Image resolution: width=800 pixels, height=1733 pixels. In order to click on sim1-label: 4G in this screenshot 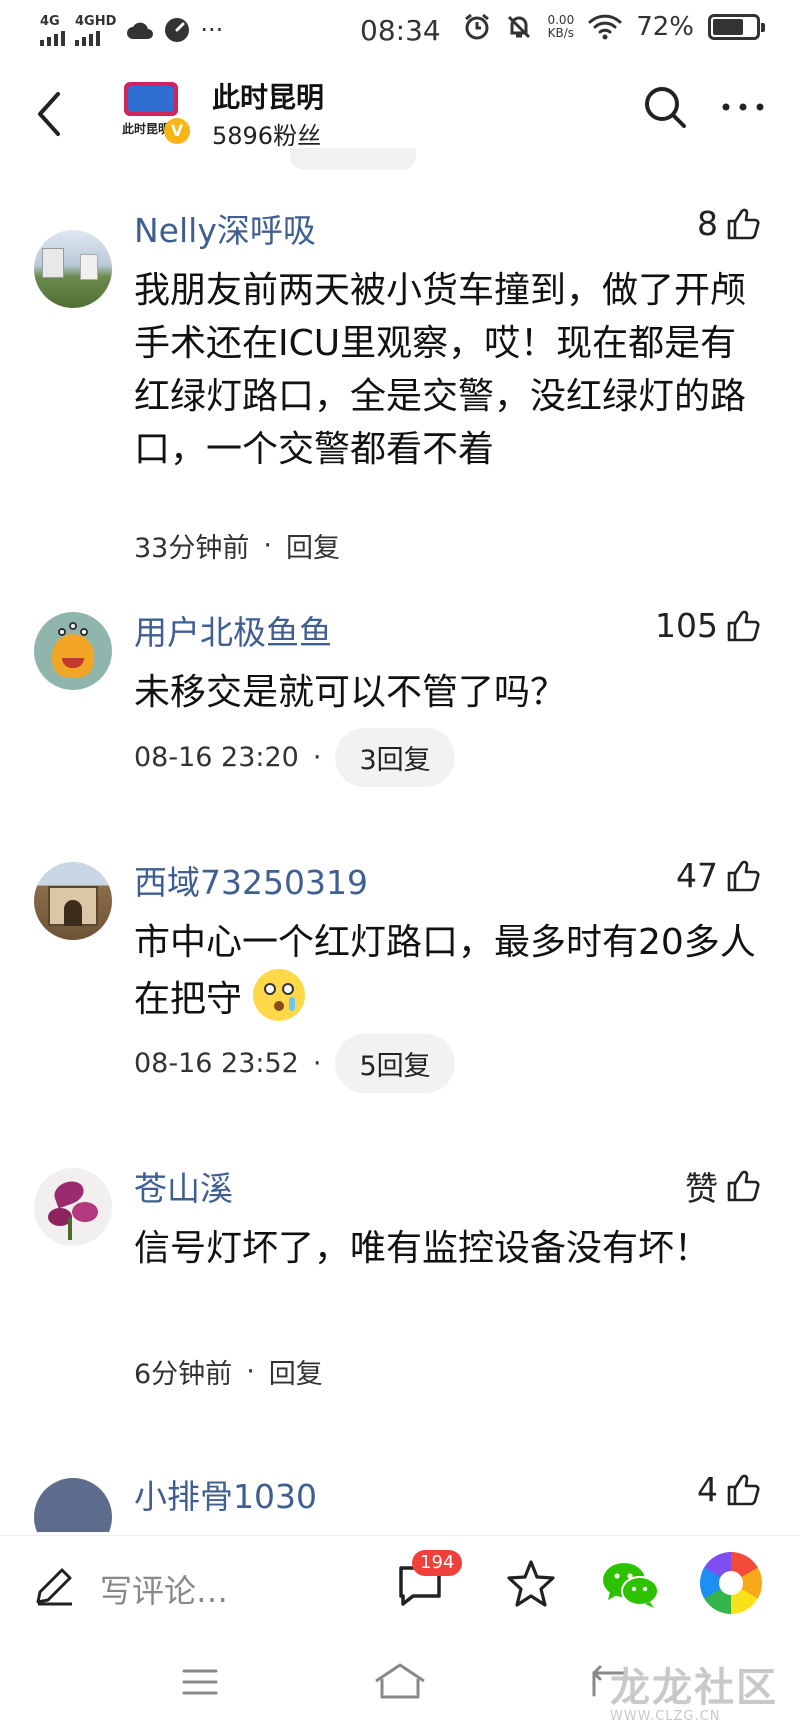, I will do `click(50, 21)`.